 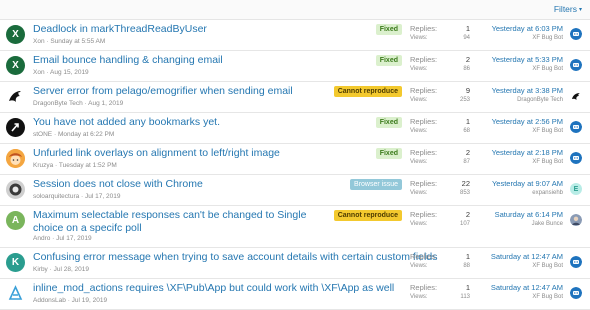 I want to click on thread-meta: Xon · Aug 15, 2019, so click(x=61, y=72).